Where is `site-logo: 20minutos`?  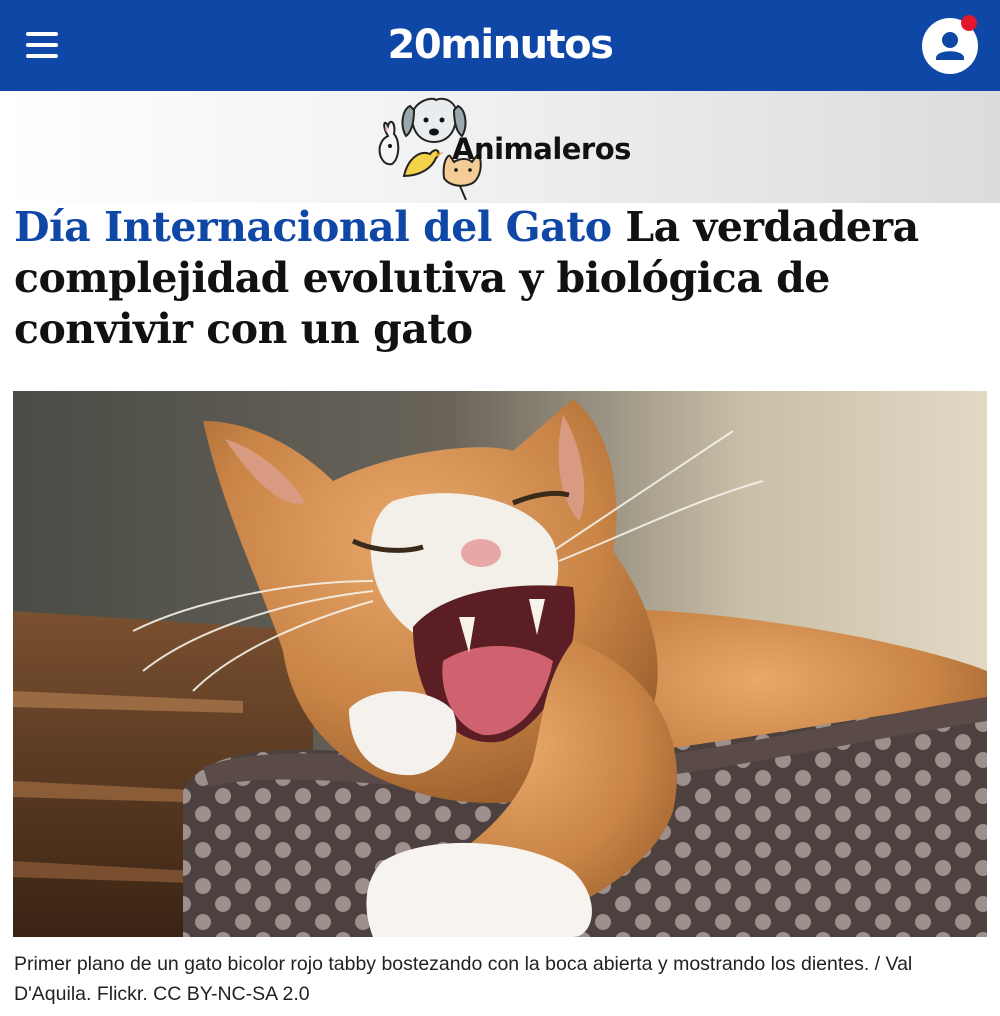
site-logo: 20minutos is located at coordinates (501, 45).